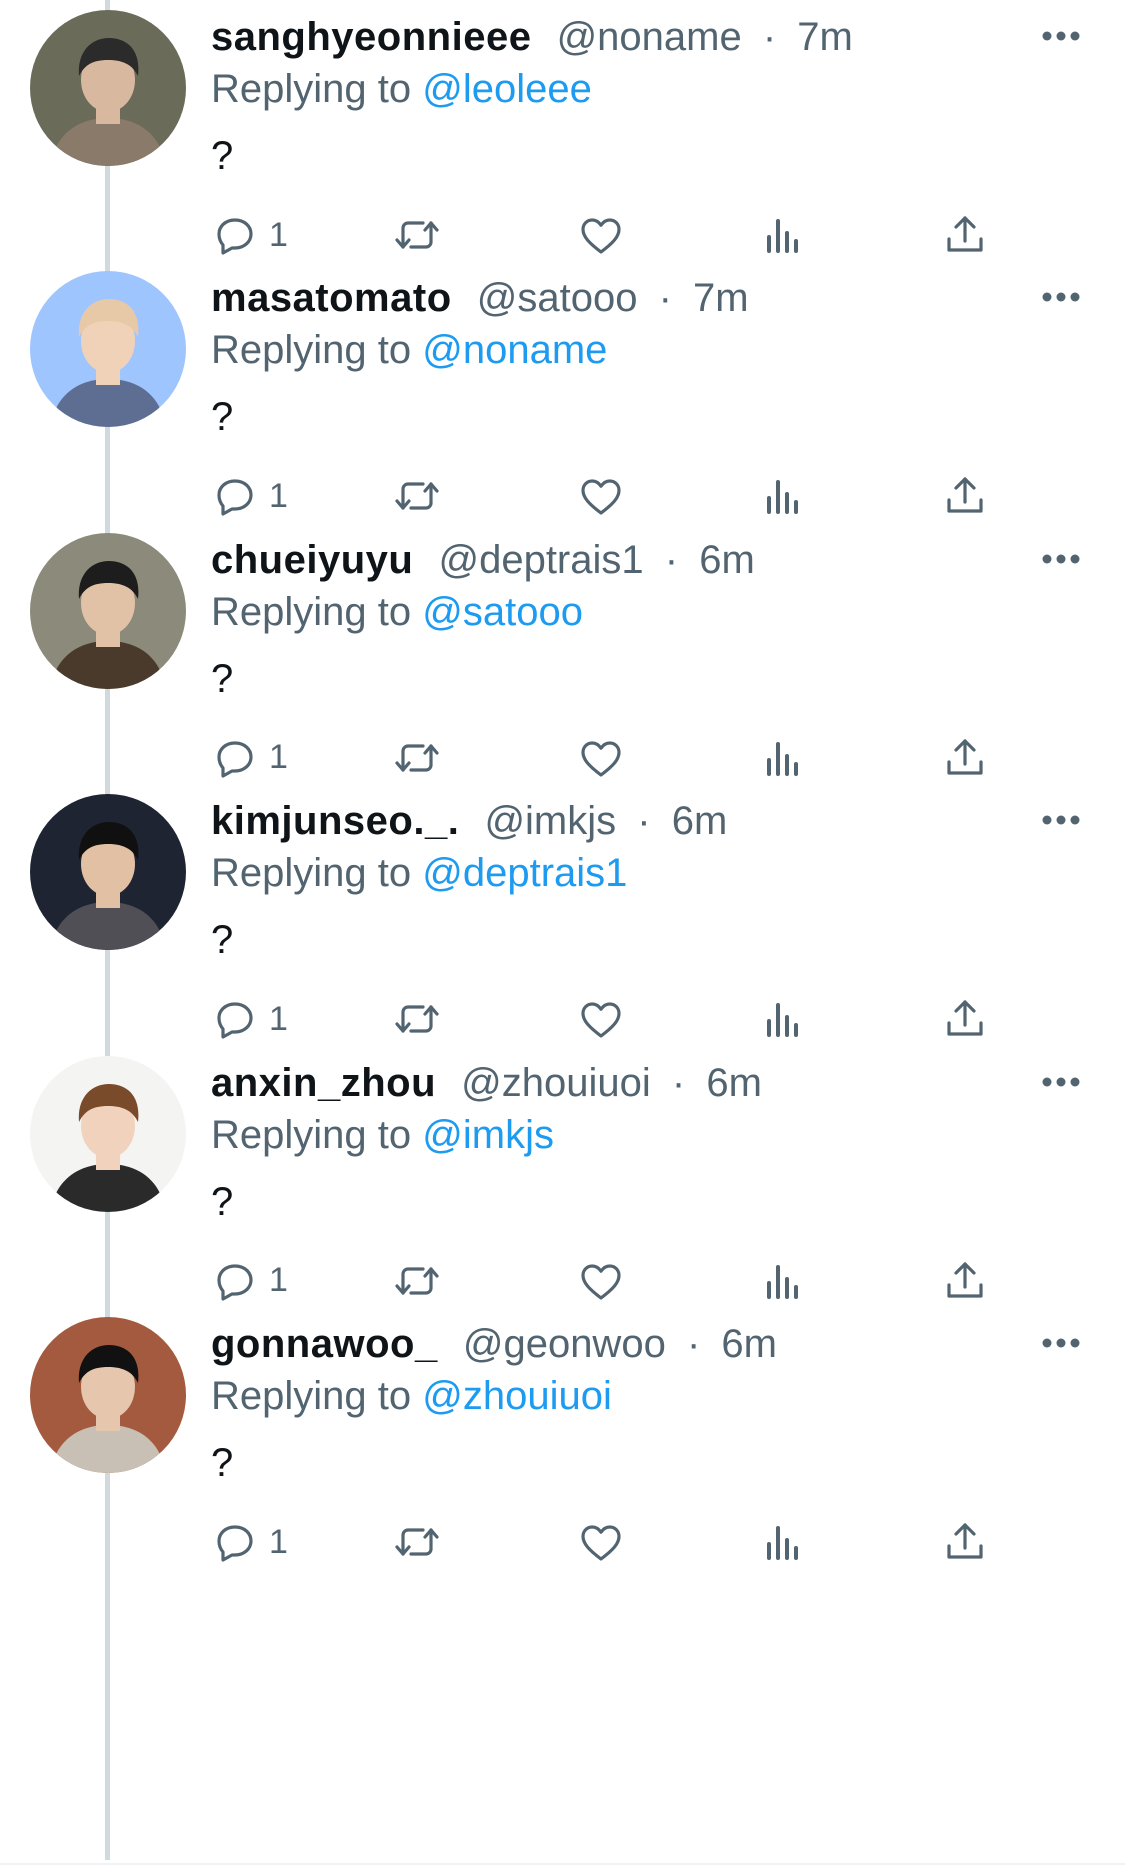 Image resolution: width=1125 pixels, height=1871 pixels. Describe the element at coordinates (562, 1864) in the screenshot. I see `divider` at that location.